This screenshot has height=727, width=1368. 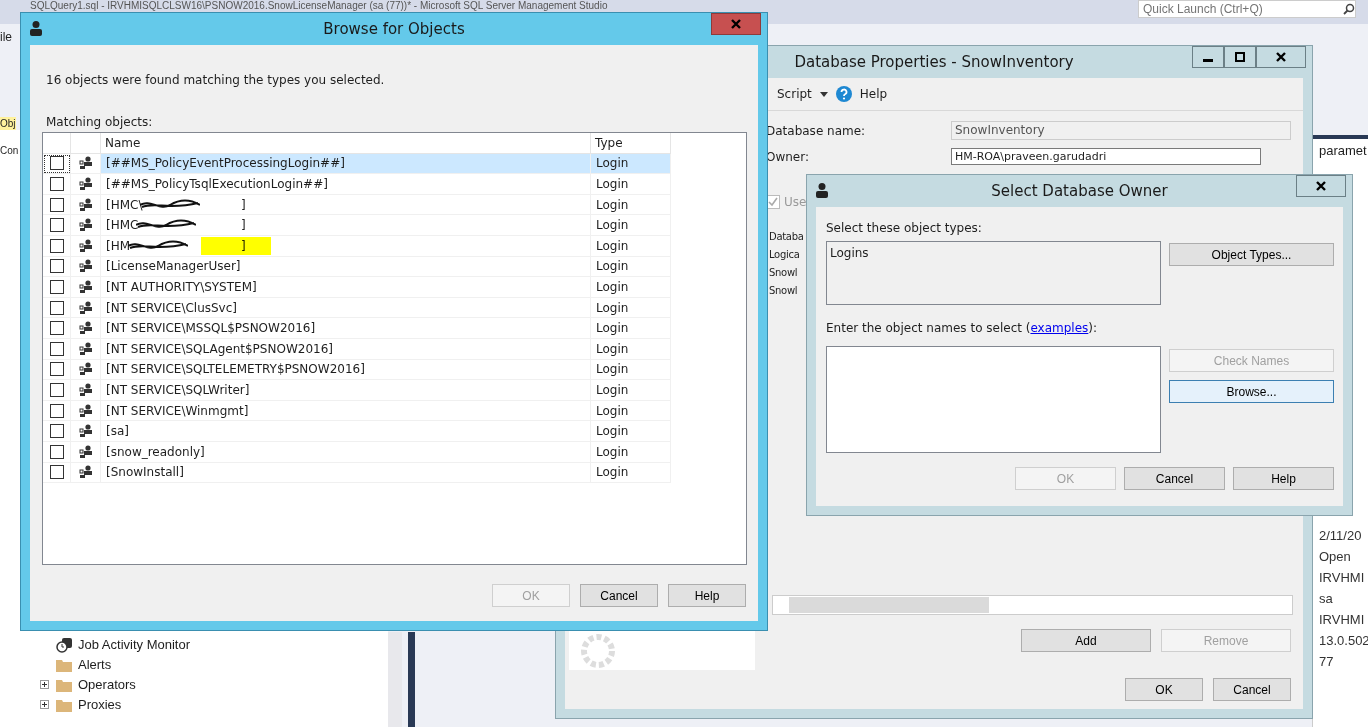 What do you see at coordinates (1121, 130) in the screenshot?
I see `text-field: SnowInventory` at bounding box center [1121, 130].